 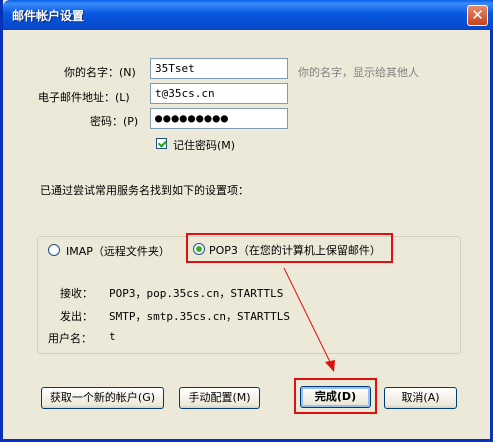 I want to click on cancel-button: 取消(A), so click(x=420, y=398).